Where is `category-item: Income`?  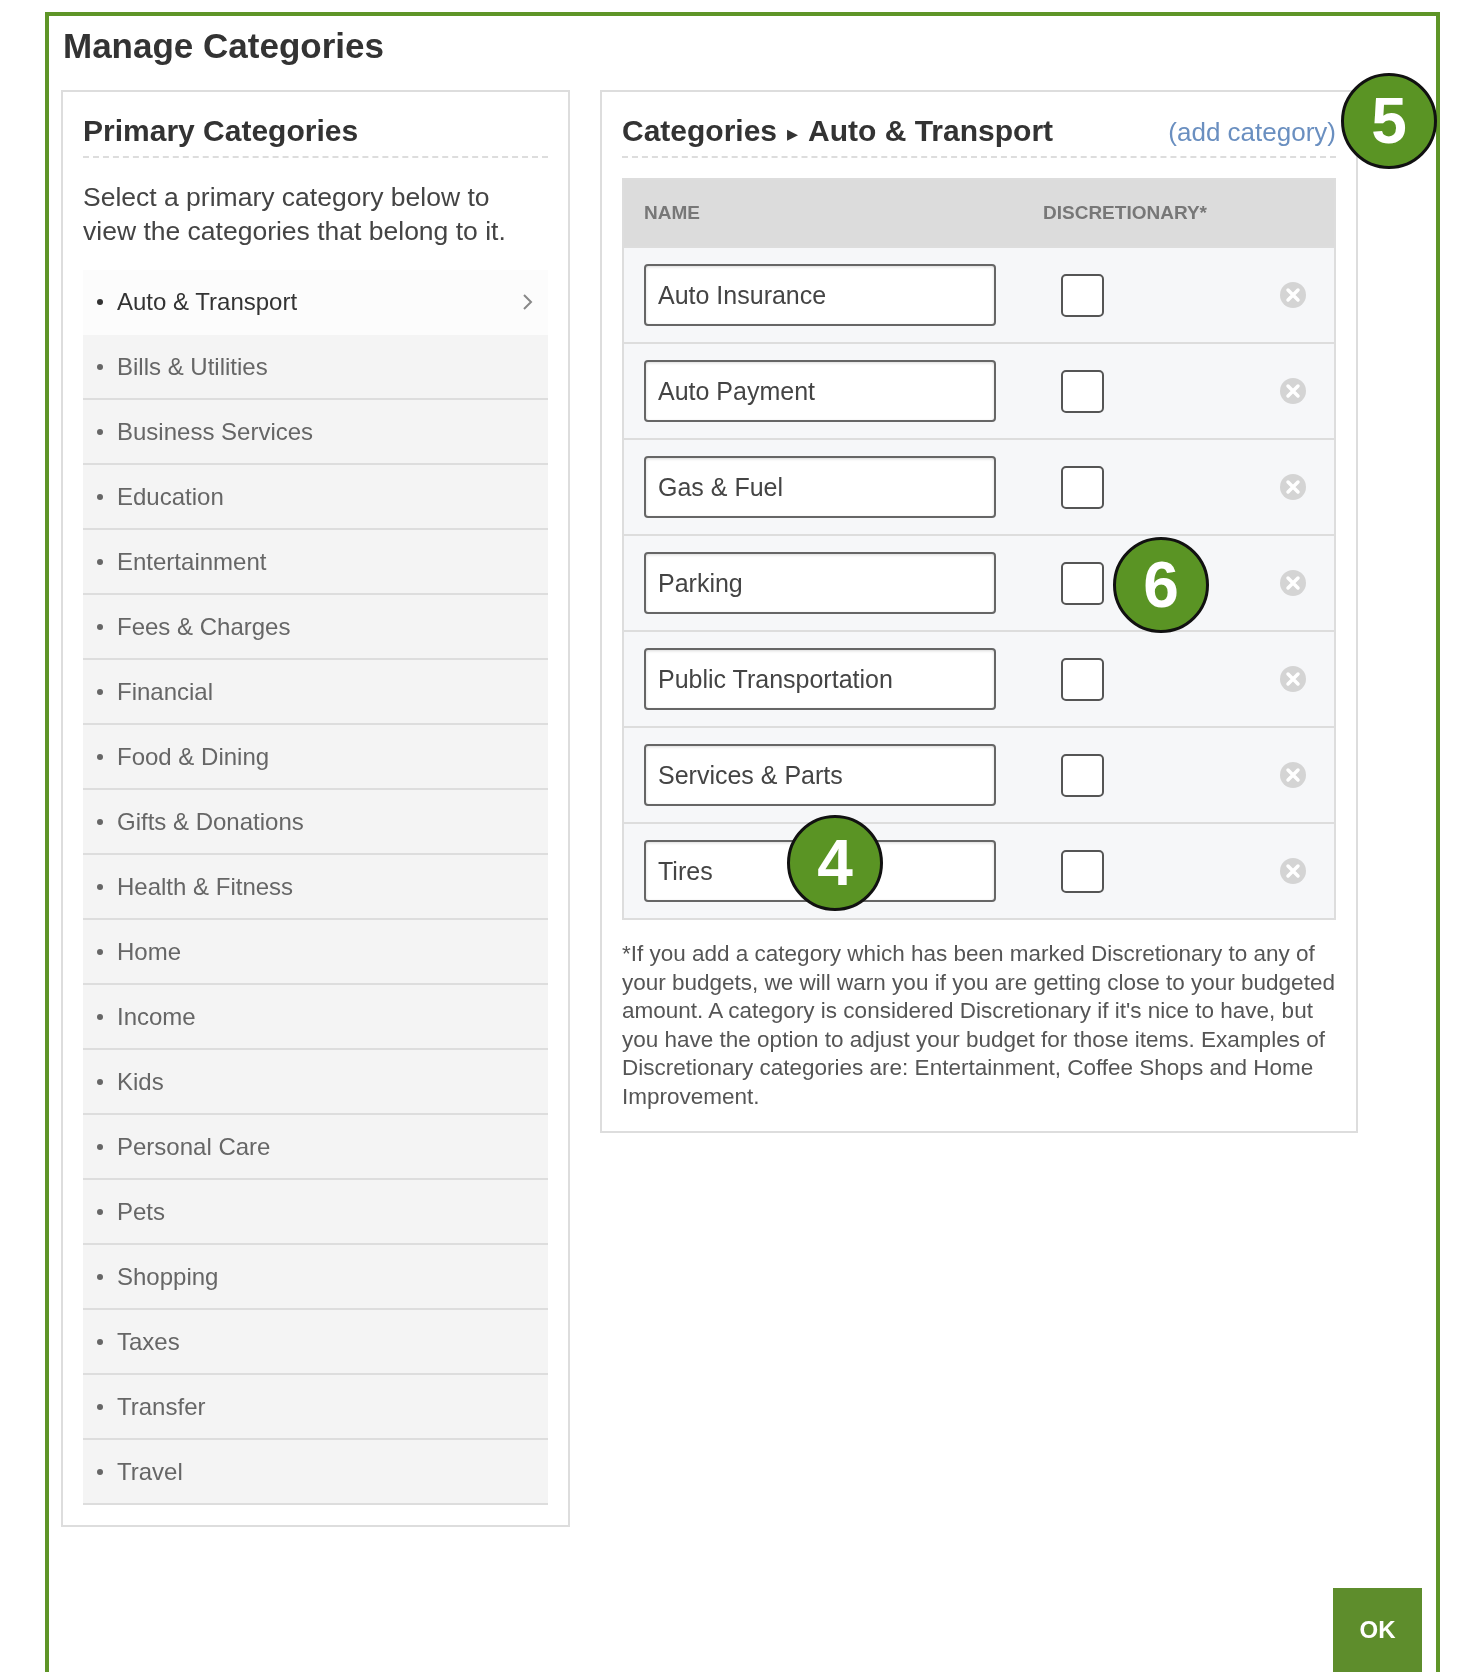 category-item: Income is located at coordinates (315, 1017).